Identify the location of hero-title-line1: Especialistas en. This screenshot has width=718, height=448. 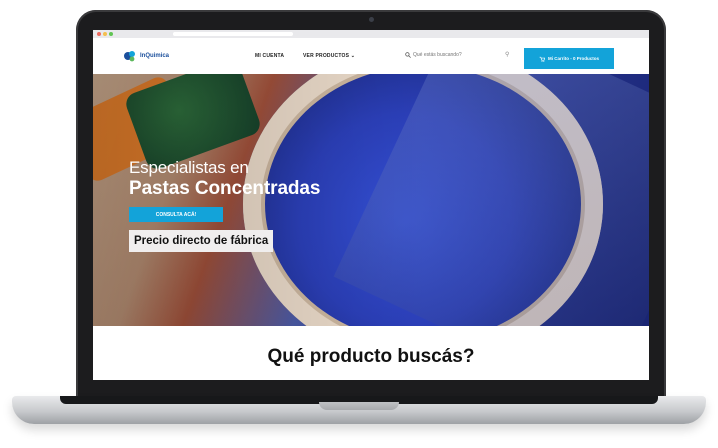
(189, 167).